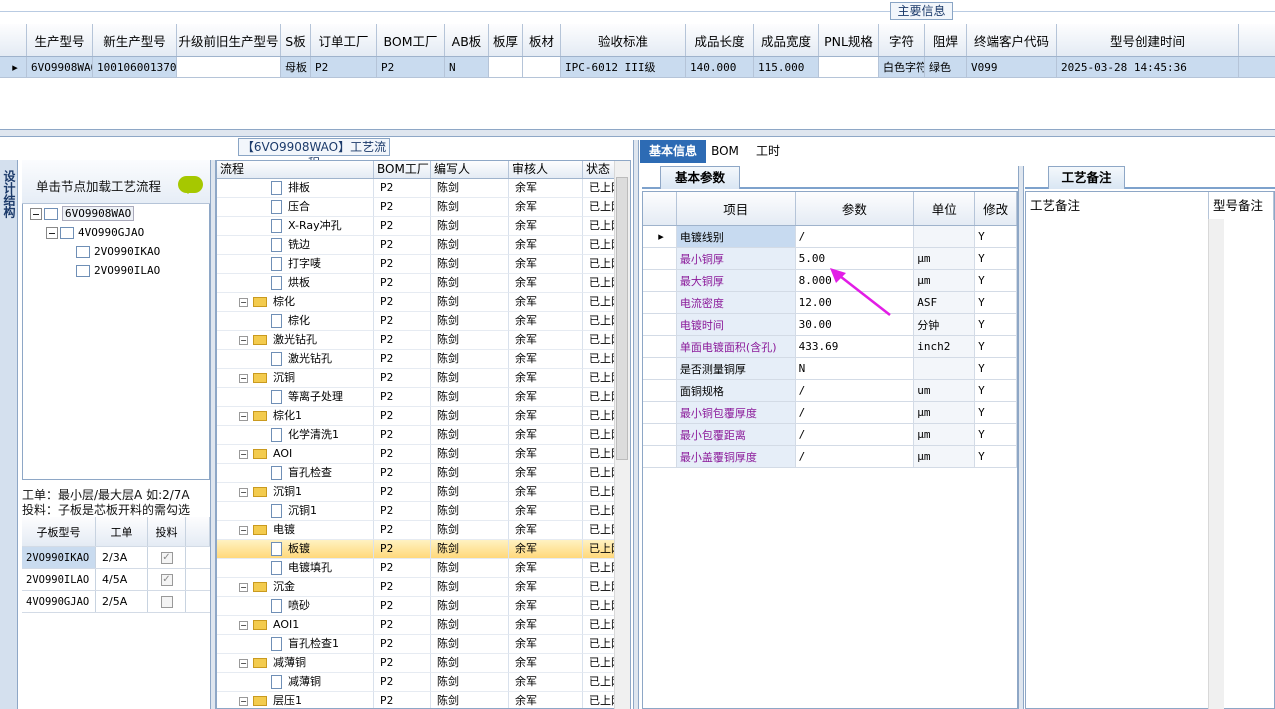 This screenshot has width=1275, height=709. Describe the element at coordinates (1012, 40) in the screenshot. I see `col-header: 终端客户代码` at that location.